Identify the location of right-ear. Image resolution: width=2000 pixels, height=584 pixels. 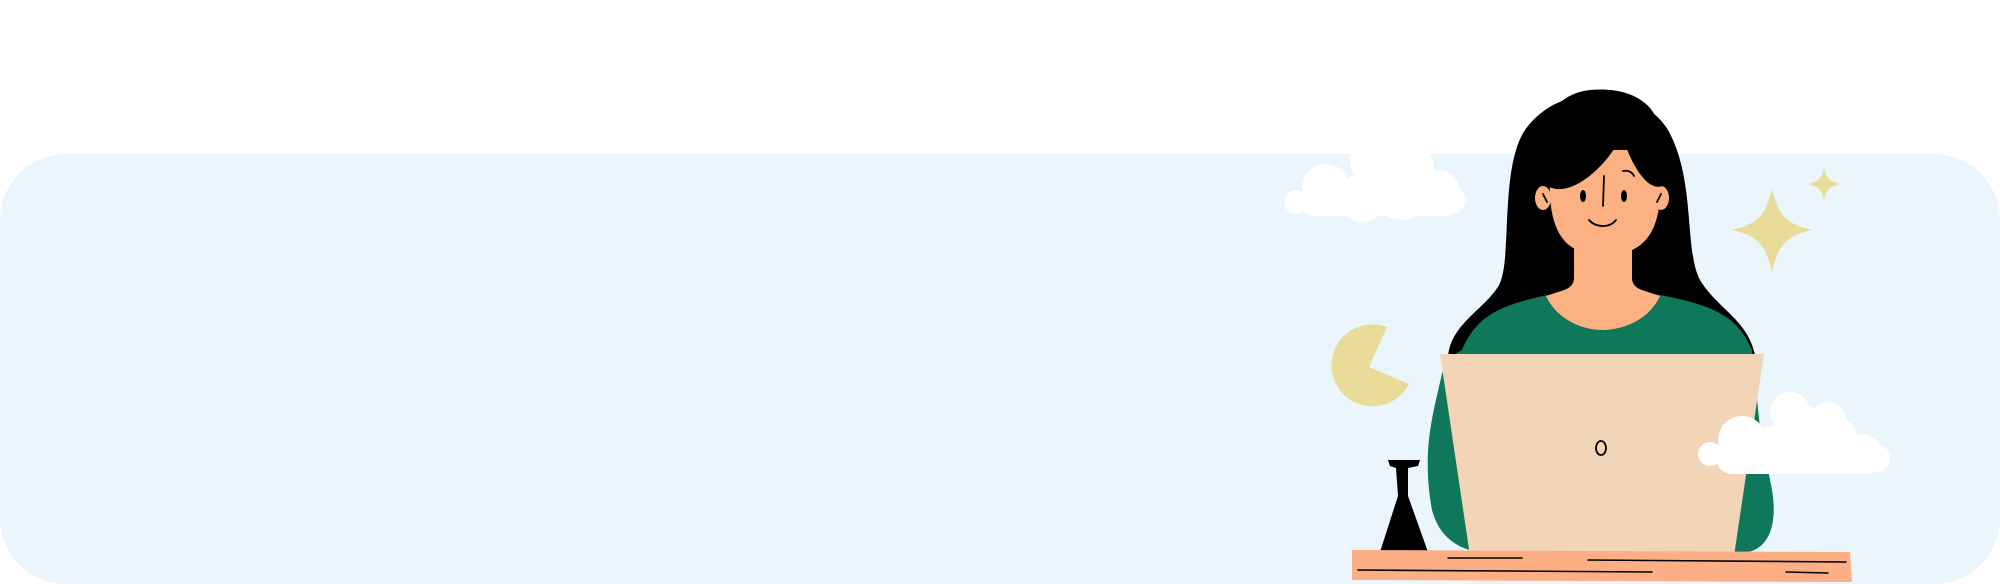
(1661, 198).